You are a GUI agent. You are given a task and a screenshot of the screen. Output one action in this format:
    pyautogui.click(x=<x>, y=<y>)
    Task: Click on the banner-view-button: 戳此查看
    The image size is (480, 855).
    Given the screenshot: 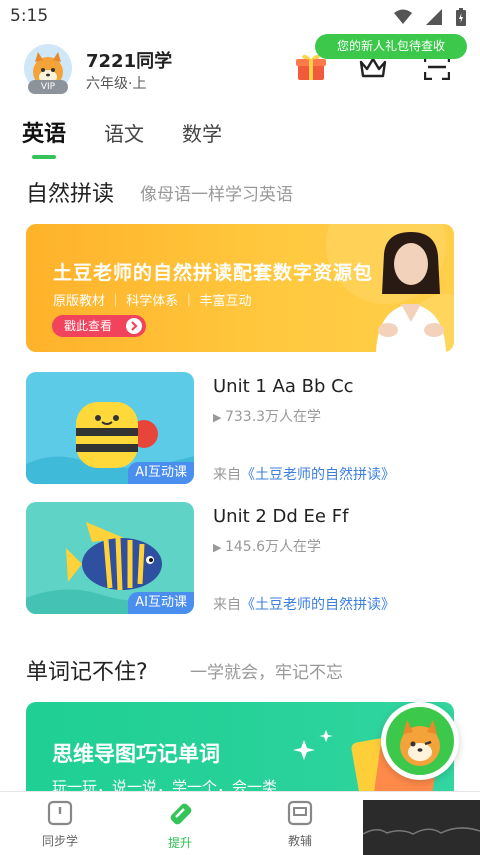 What is the action you would take?
    pyautogui.click(x=99, y=326)
    